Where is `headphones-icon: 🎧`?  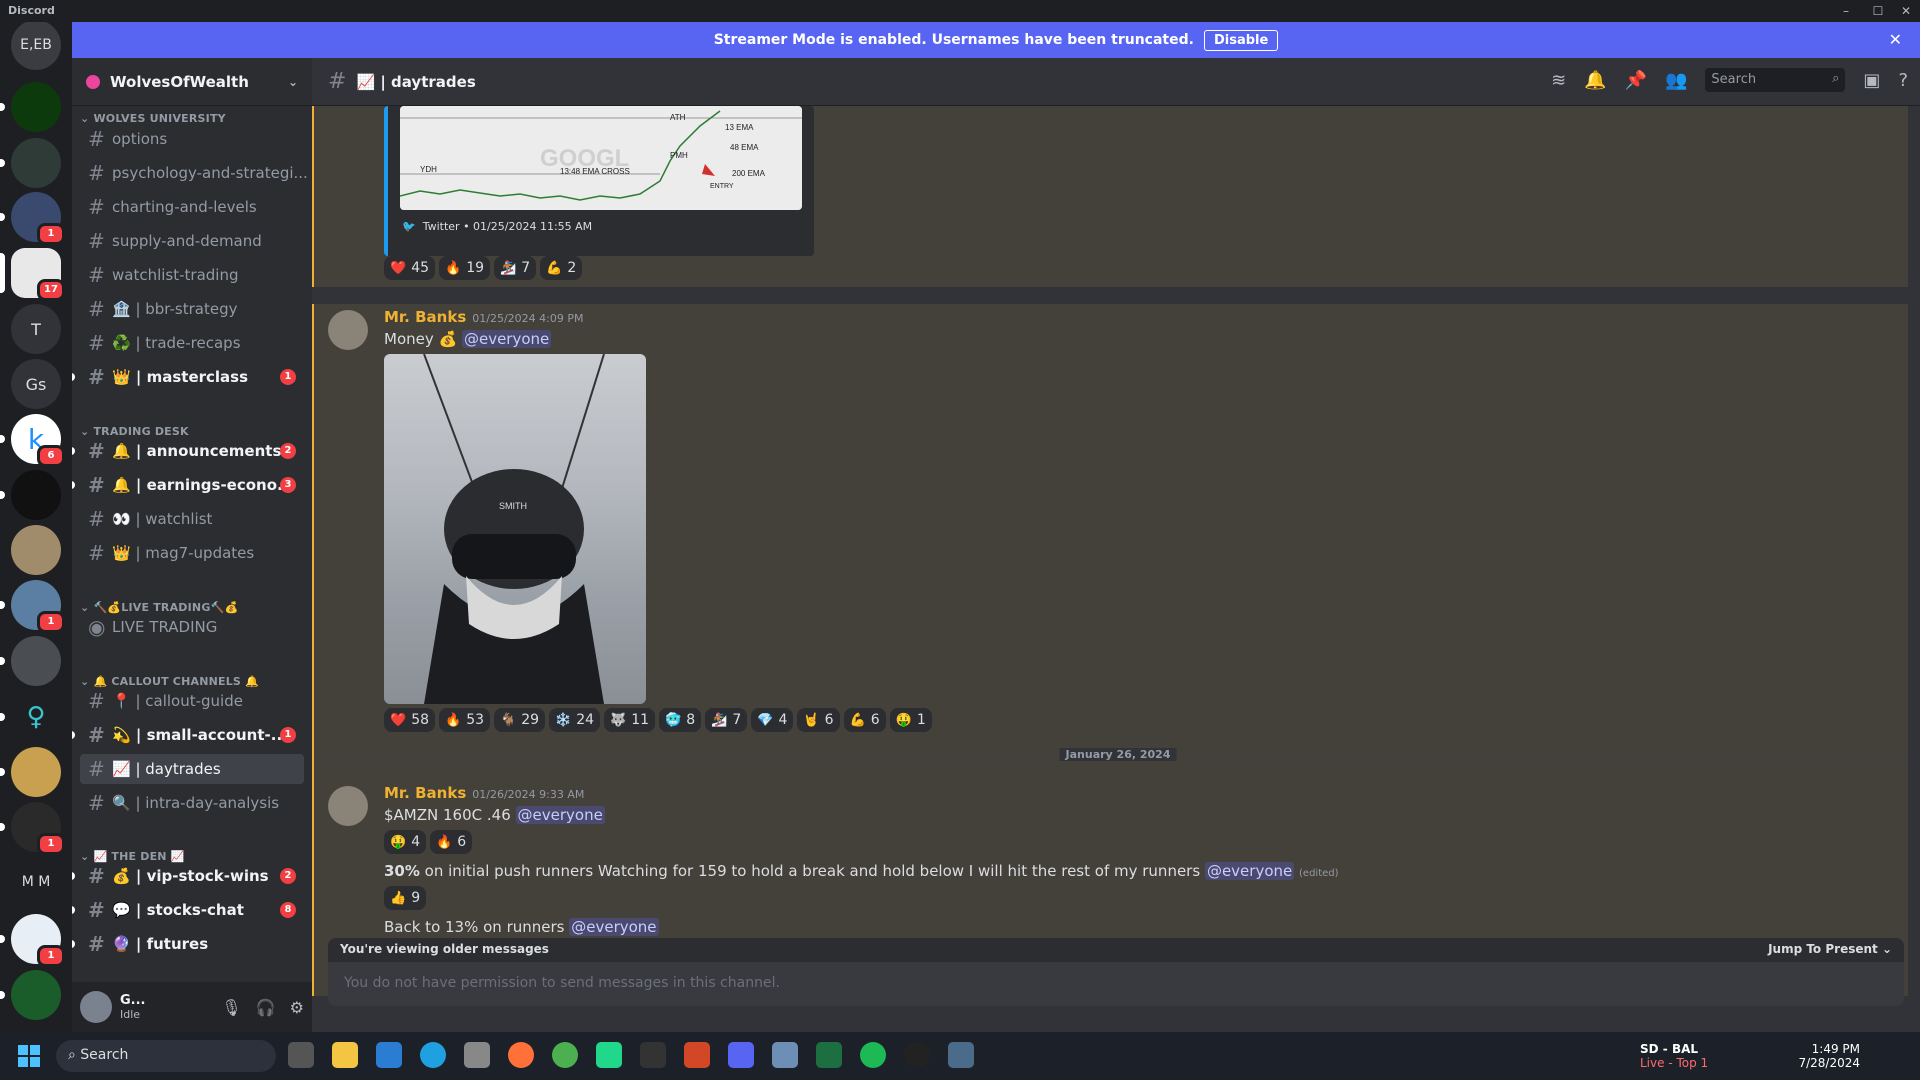 headphones-icon: 🎧 is located at coordinates (266, 1007).